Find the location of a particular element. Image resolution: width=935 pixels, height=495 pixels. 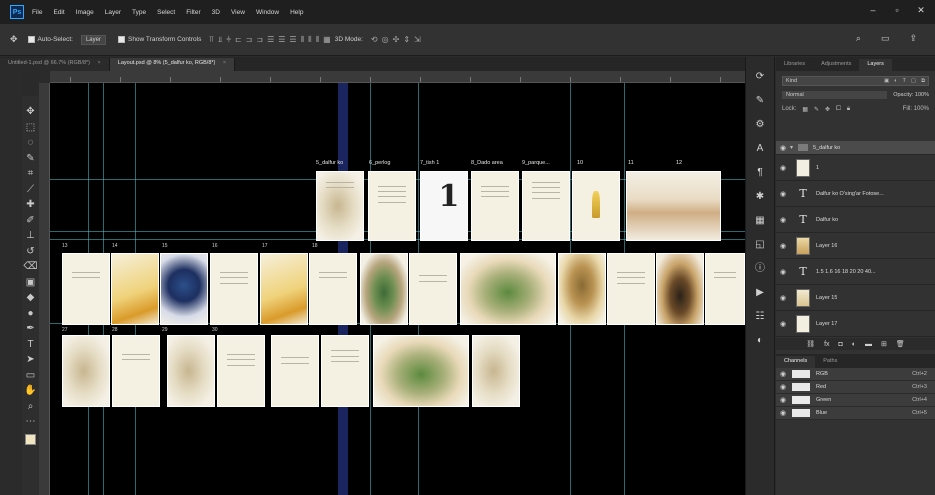

eraser-tool-icon: ⌫ is located at coordinates (31, 267).